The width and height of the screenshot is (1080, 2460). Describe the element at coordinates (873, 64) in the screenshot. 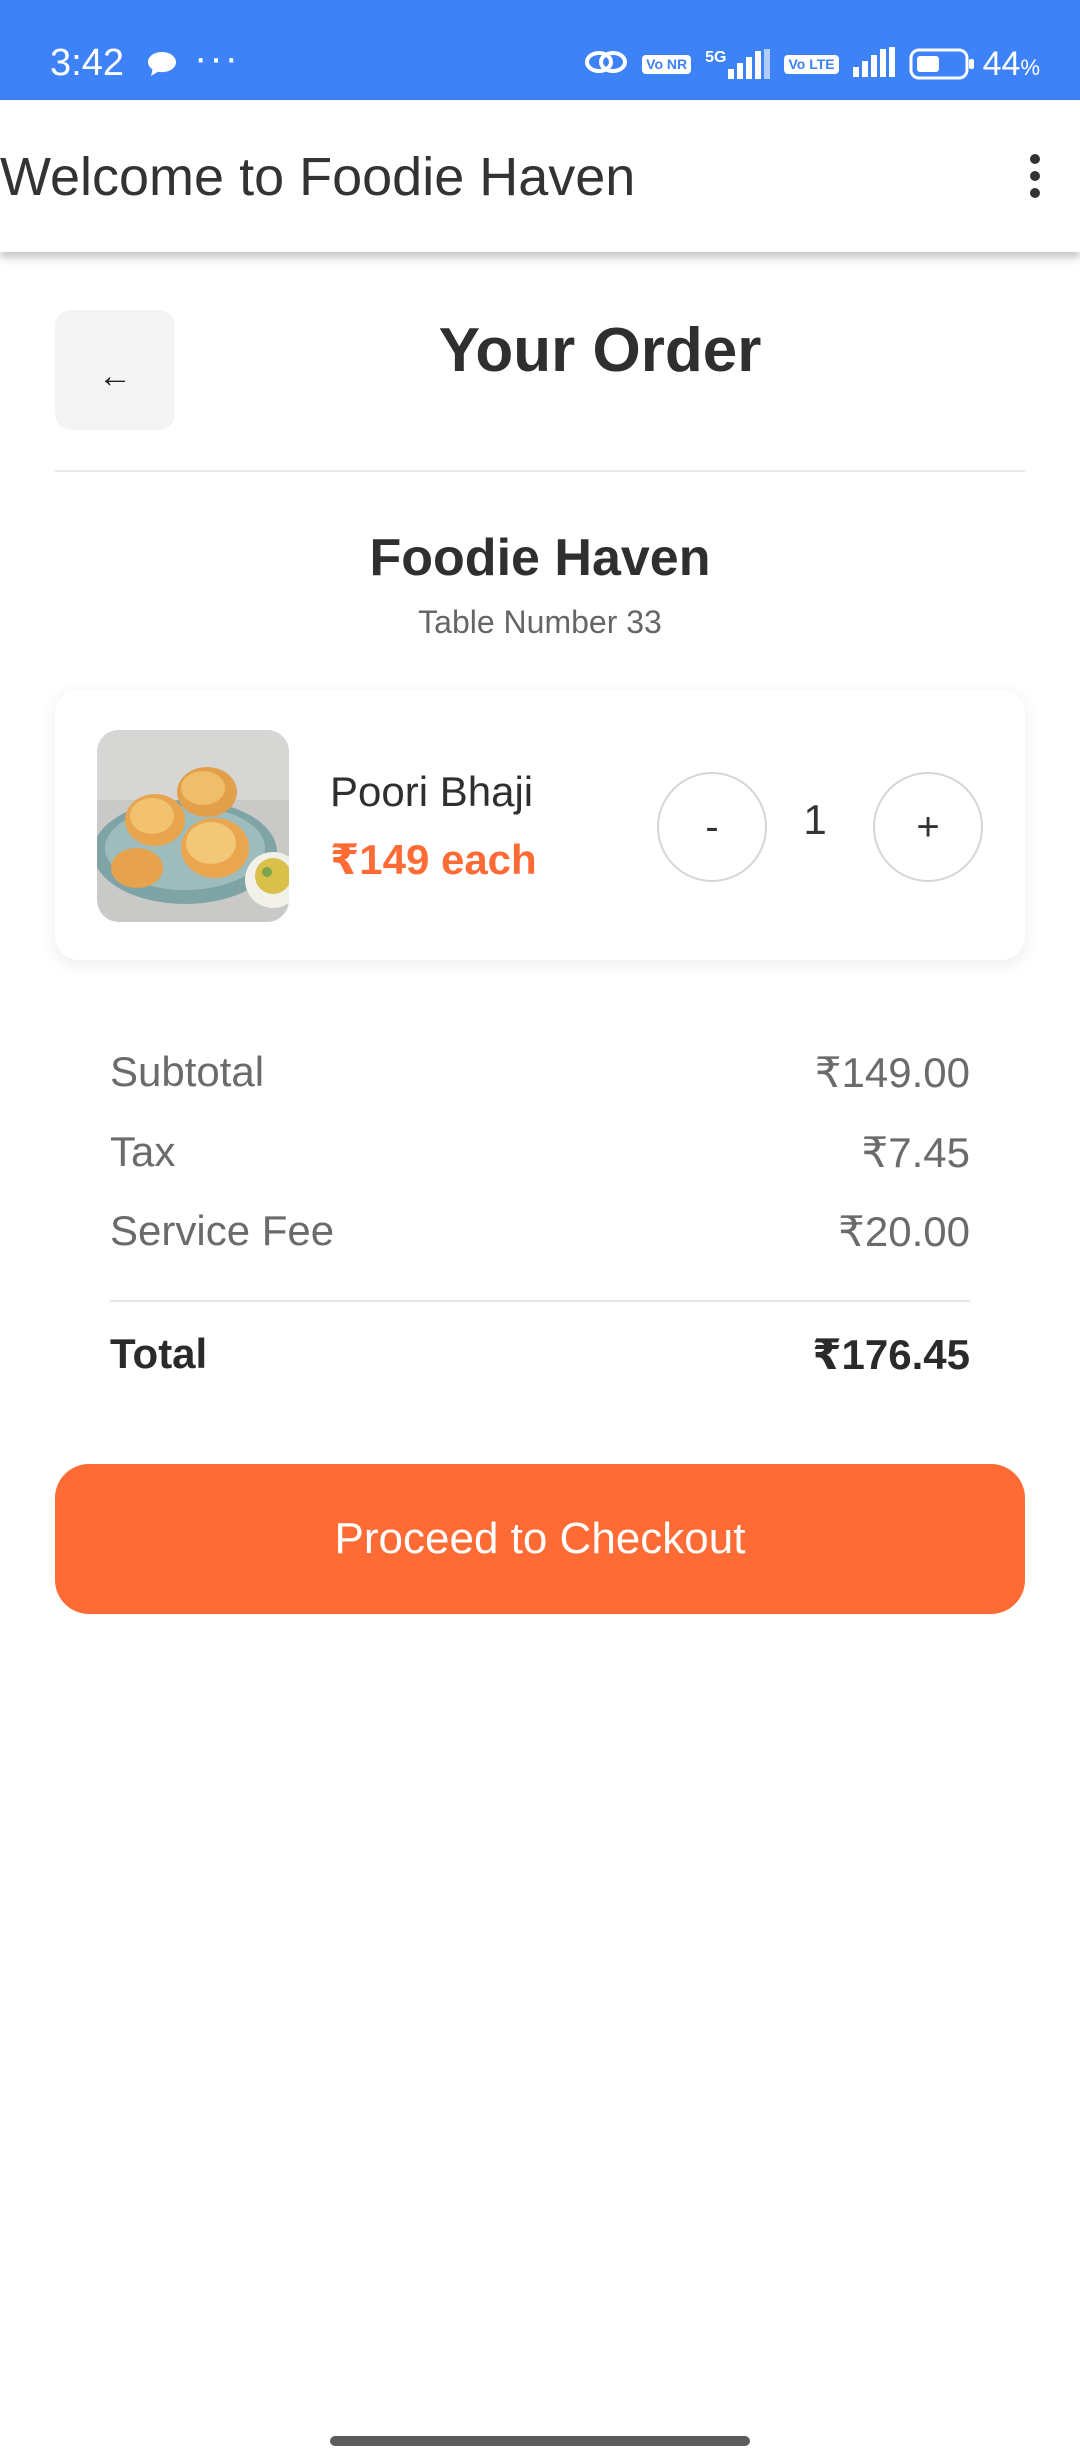

I see `signal-lte-icon` at that location.